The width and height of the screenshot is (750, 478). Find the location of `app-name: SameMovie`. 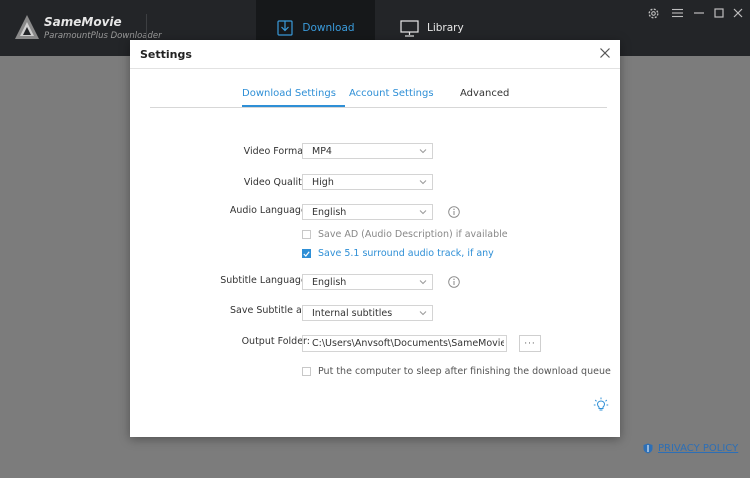

app-name: SameMovie is located at coordinates (83, 22).